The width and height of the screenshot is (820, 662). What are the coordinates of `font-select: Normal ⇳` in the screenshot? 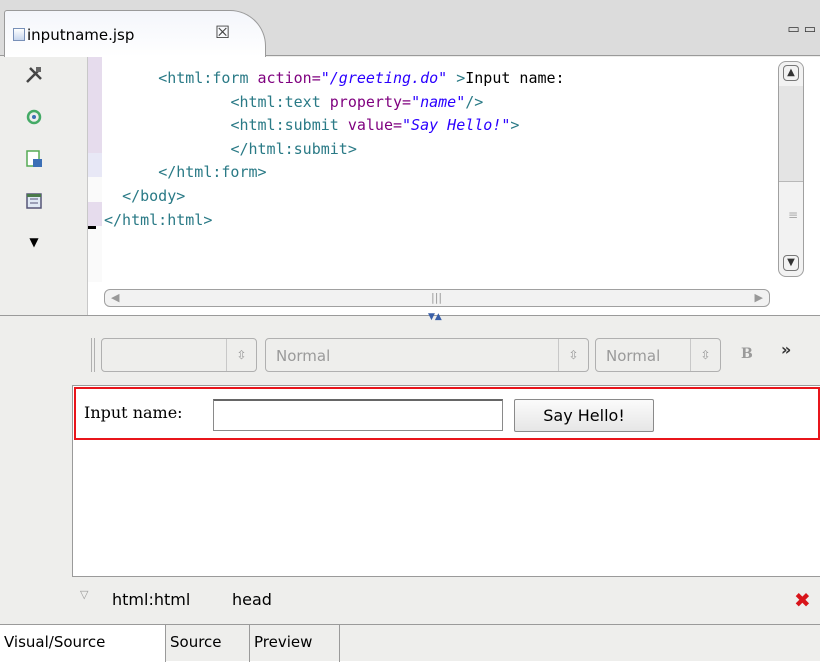 It's located at (427, 355).